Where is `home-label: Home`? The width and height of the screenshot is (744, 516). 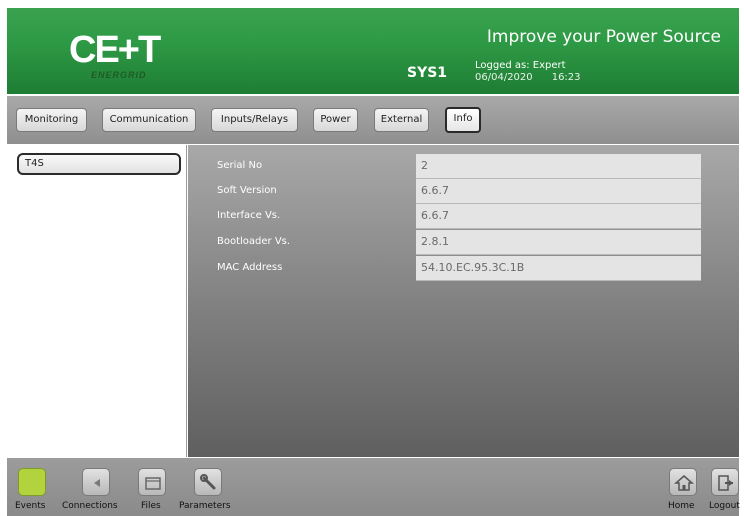 home-label: Home is located at coordinates (681, 506).